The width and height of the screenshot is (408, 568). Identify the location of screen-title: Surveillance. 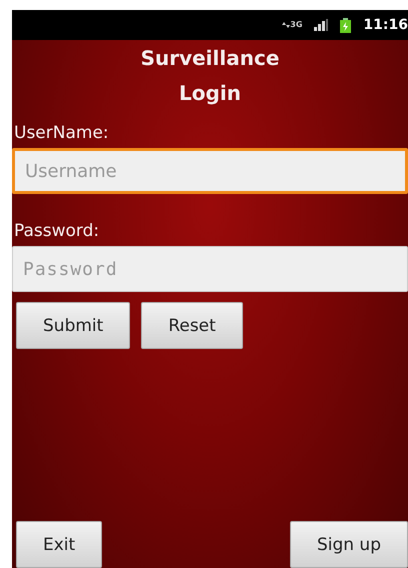
(210, 58).